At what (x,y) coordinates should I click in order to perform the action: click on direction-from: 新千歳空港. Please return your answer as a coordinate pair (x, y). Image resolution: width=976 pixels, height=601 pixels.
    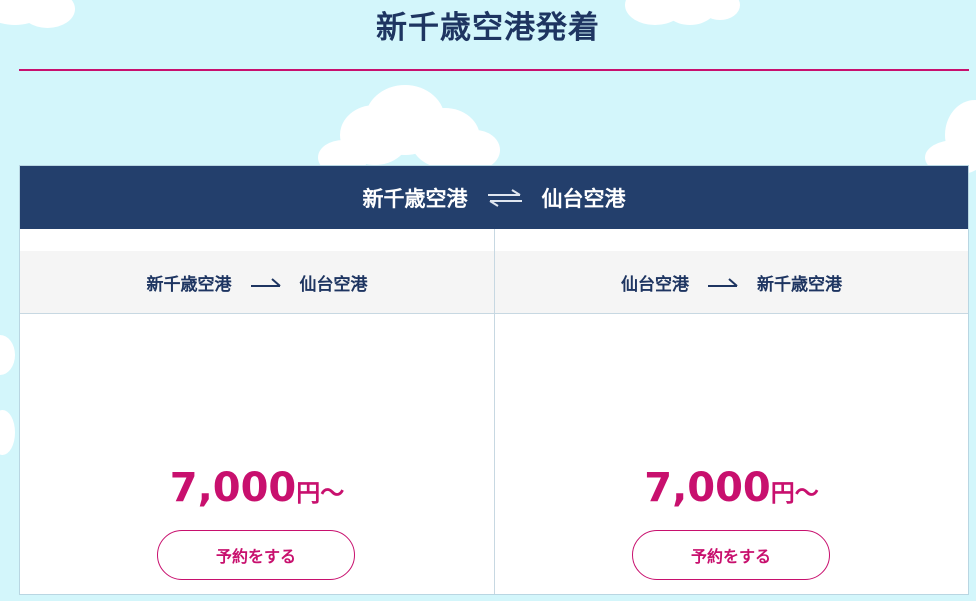
    Looking at the image, I should click on (189, 284).